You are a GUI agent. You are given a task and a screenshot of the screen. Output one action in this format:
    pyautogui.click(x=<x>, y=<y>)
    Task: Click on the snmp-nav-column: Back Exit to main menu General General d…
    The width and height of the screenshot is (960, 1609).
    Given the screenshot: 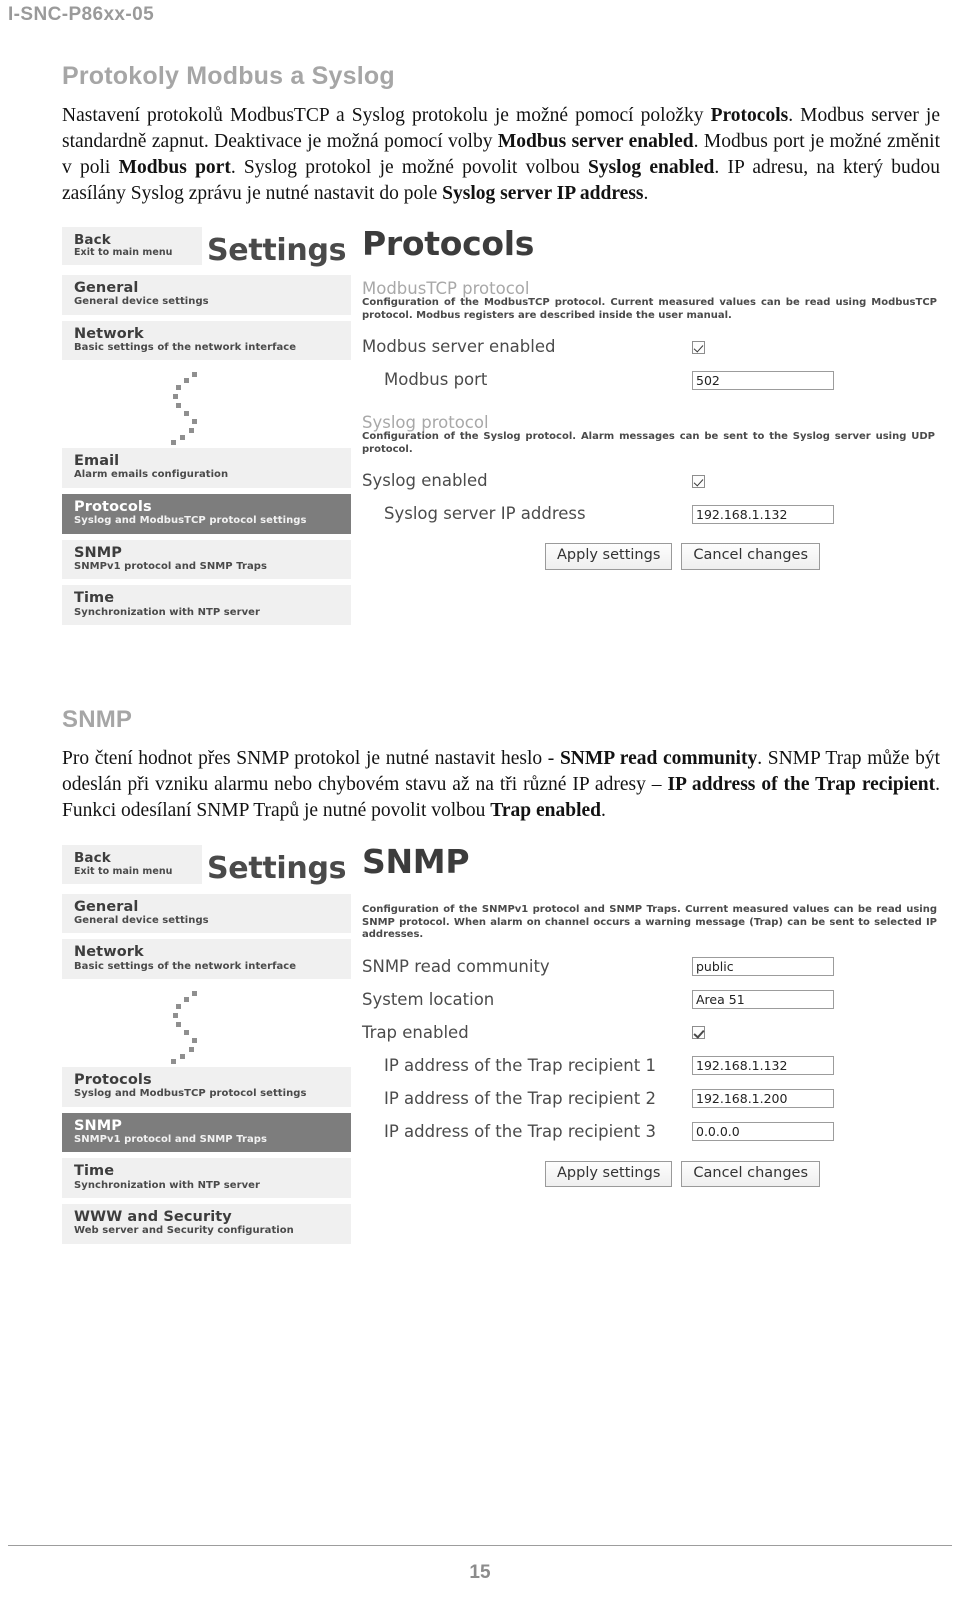 What is the action you would take?
    pyautogui.click(x=206, y=1047)
    